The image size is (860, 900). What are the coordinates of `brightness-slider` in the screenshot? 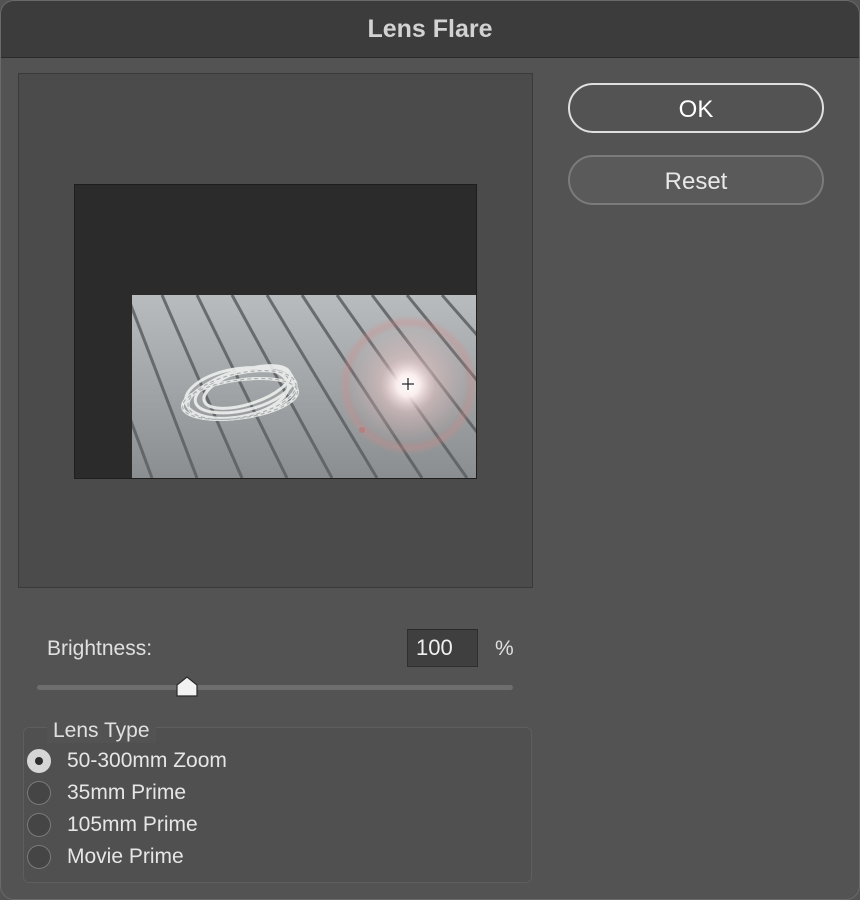 It's located at (275, 687).